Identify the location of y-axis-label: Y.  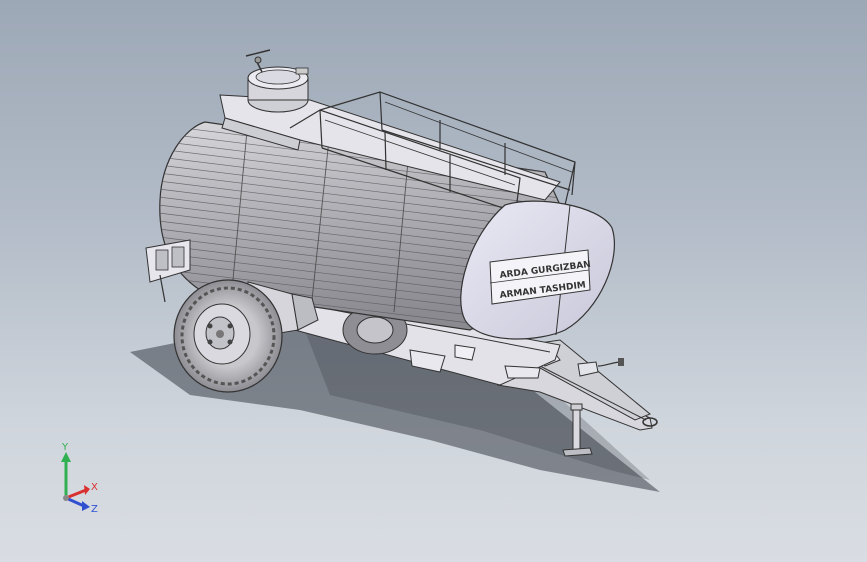
(65, 447).